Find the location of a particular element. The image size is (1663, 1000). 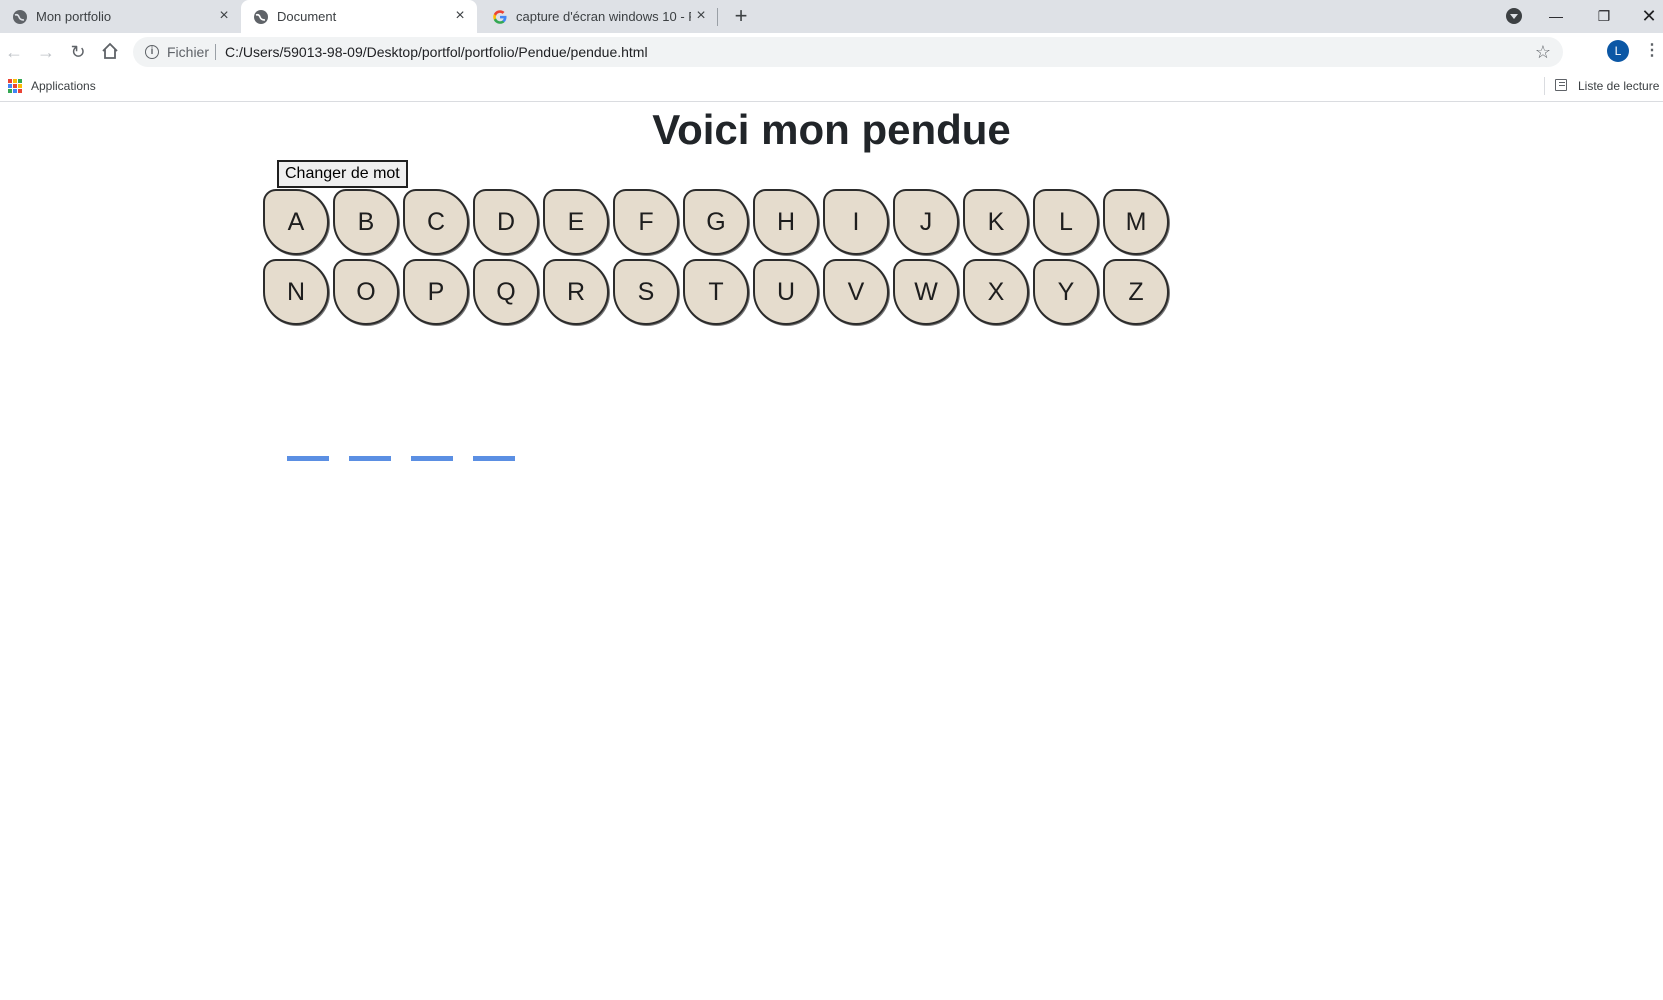

home-icon-shape is located at coordinates (110, 50).